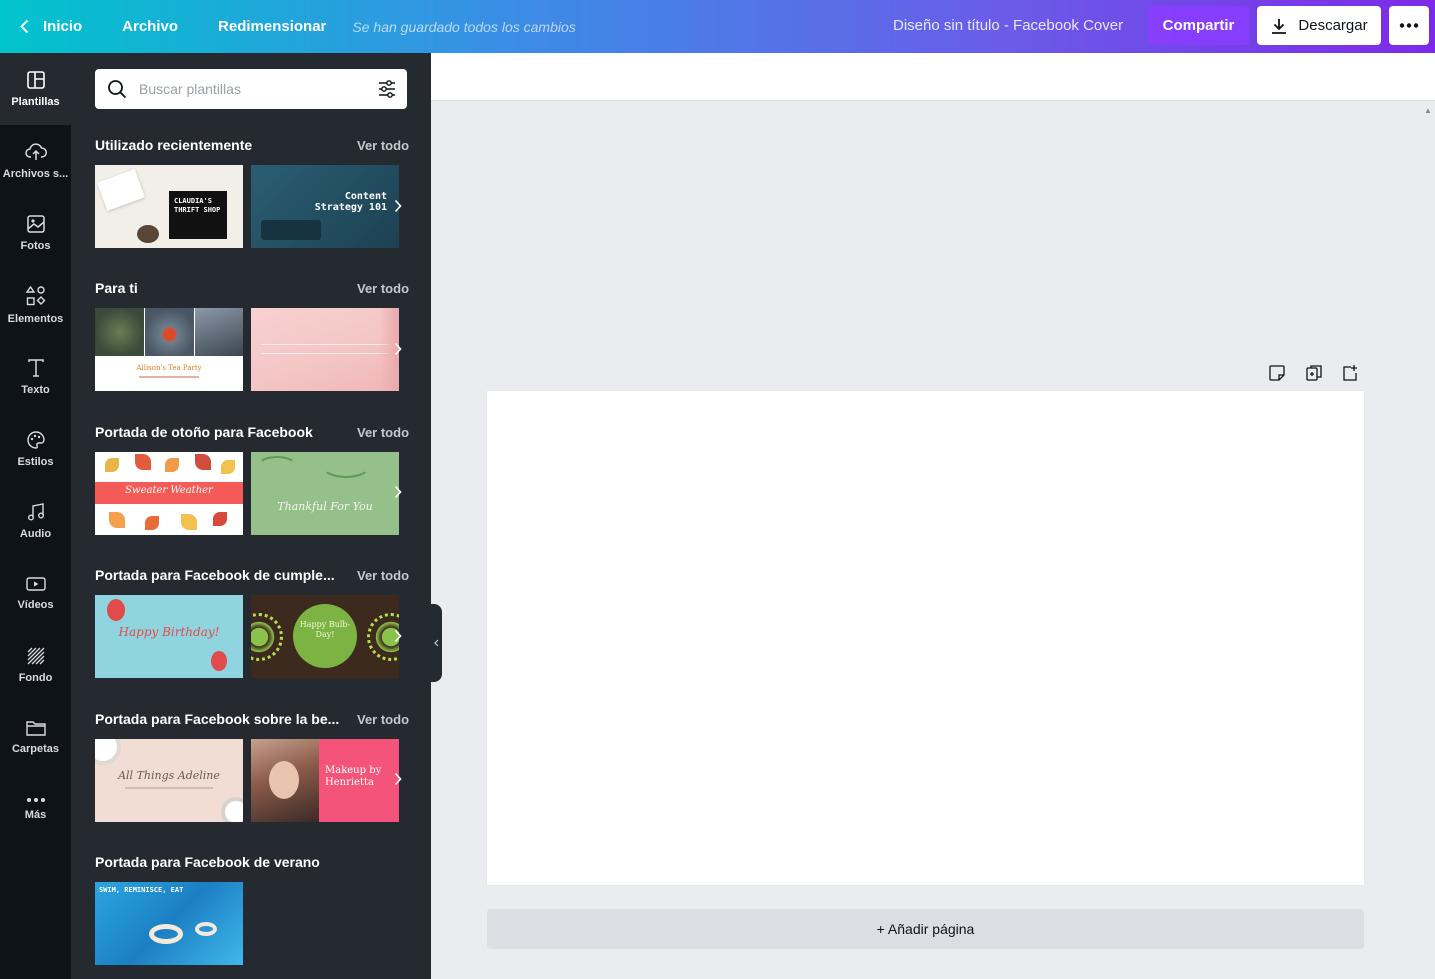 This screenshot has width=1435, height=979. I want to click on rail-label: Elementos, so click(35, 319).